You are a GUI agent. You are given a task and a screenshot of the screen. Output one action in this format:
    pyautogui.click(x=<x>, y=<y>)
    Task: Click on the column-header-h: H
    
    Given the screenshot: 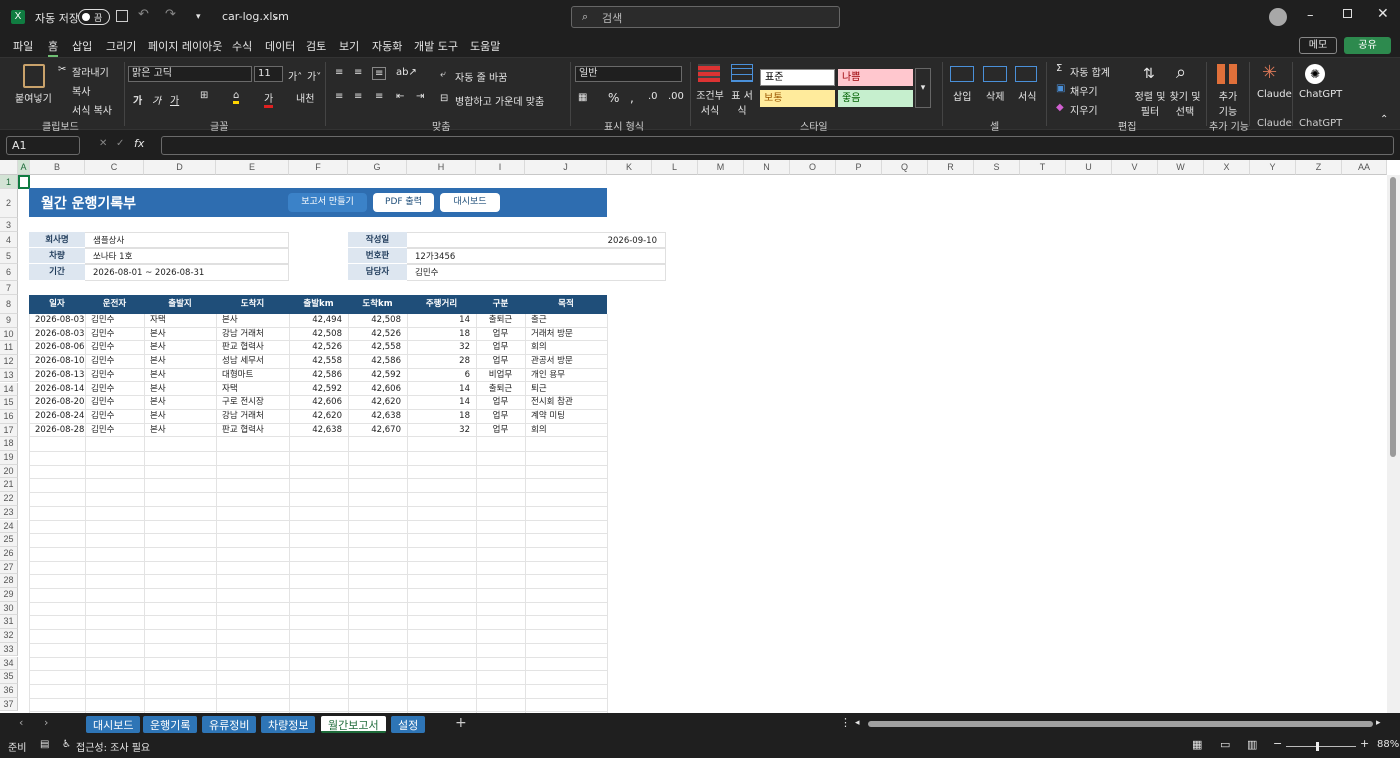 What is the action you would take?
    pyautogui.click(x=441, y=167)
    